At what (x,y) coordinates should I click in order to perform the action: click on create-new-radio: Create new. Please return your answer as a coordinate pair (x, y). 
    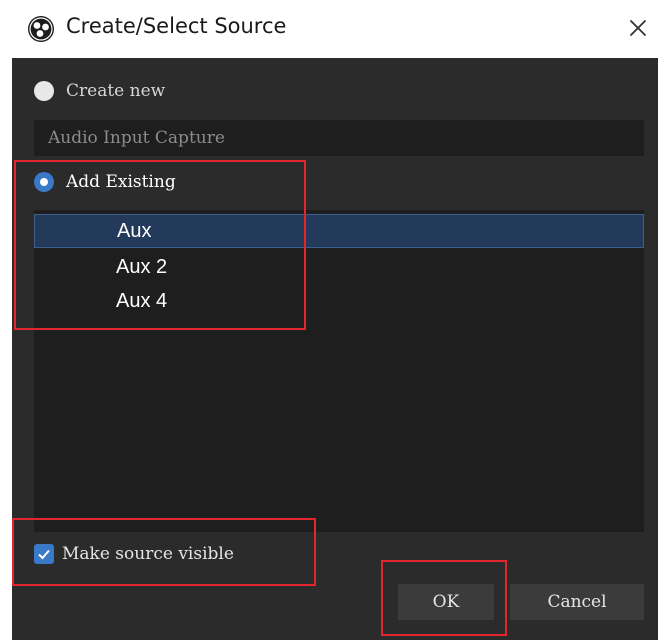
    Looking at the image, I should click on (99, 91).